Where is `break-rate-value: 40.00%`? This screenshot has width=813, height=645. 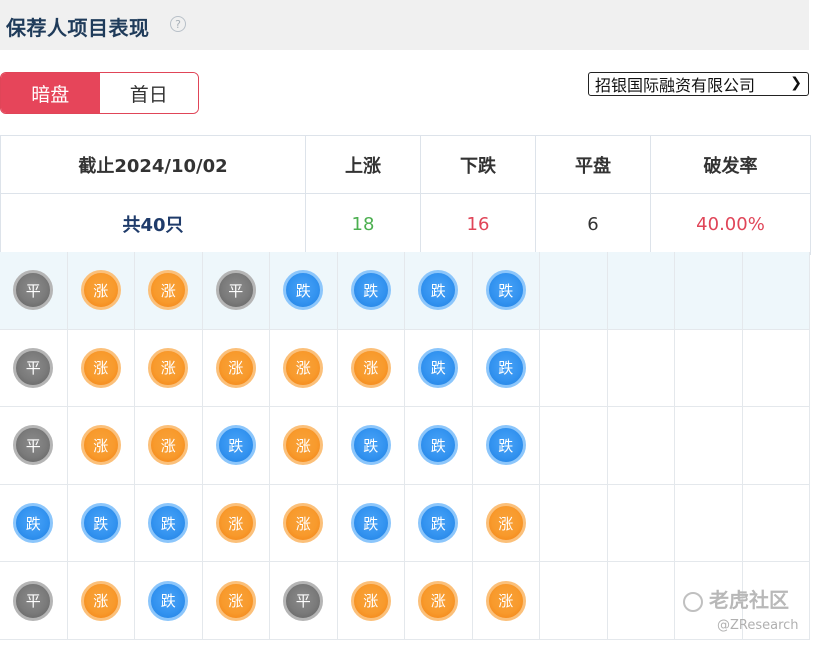 break-rate-value: 40.00% is located at coordinates (730, 224).